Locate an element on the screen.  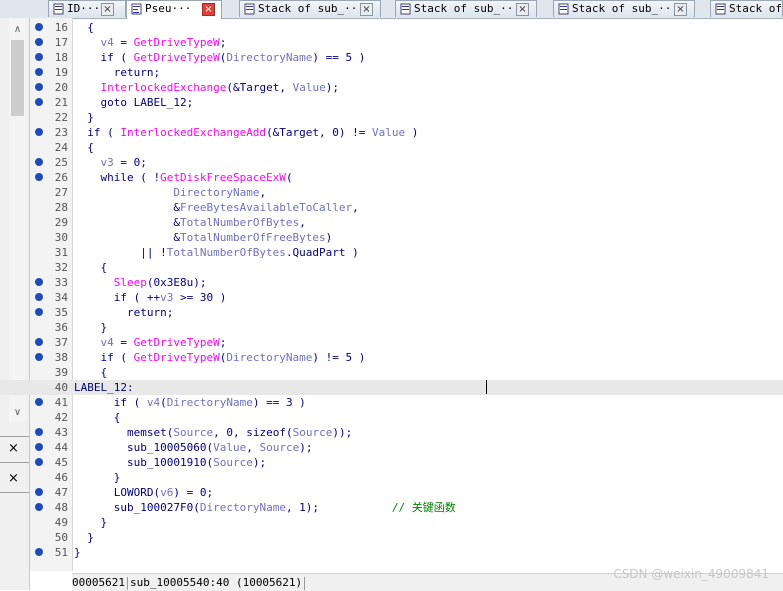
code-text: v4 = GetDriveTypeW; is located at coordinates (163, 42).